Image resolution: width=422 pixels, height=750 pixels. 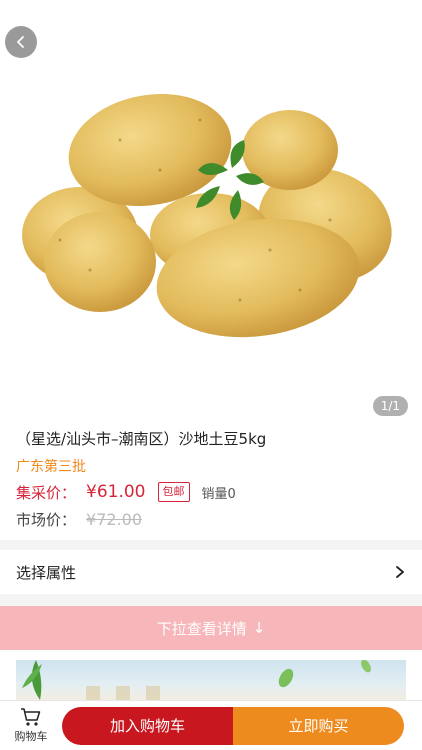 I want to click on market-price-row: 市场价： ¥72.00, so click(x=79, y=519).